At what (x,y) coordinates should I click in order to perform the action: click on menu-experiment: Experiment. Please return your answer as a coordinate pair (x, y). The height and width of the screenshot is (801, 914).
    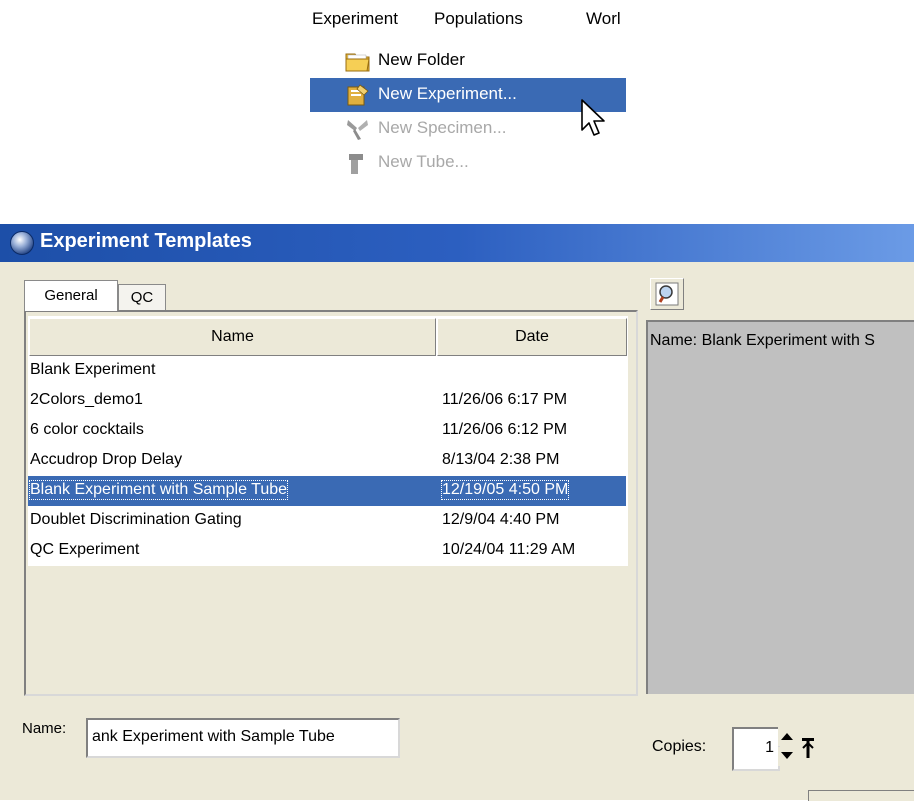
    Looking at the image, I should click on (355, 19).